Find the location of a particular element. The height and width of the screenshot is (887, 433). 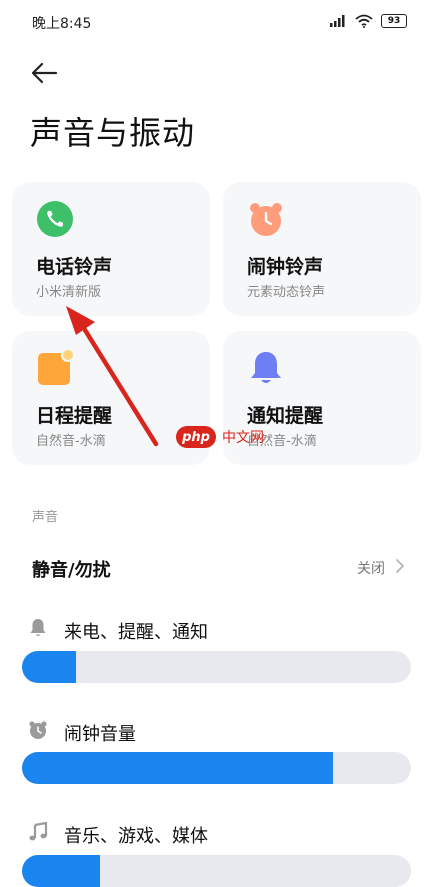

tile-subtitle: 自然音-水滴 is located at coordinates (71, 441).